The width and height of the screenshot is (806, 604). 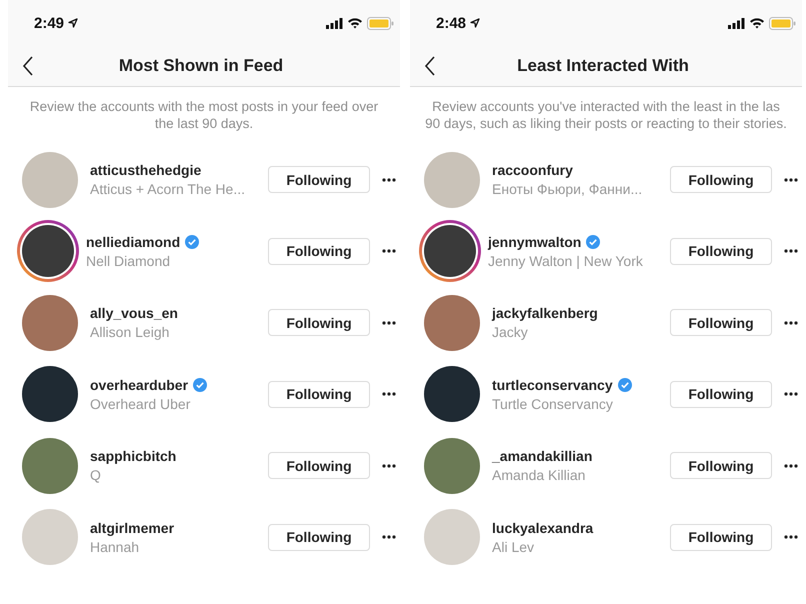 What do you see at coordinates (566, 260) in the screenshot?
I see `full-name: Jenny Walton | New York` at bounding box center [566, 260].